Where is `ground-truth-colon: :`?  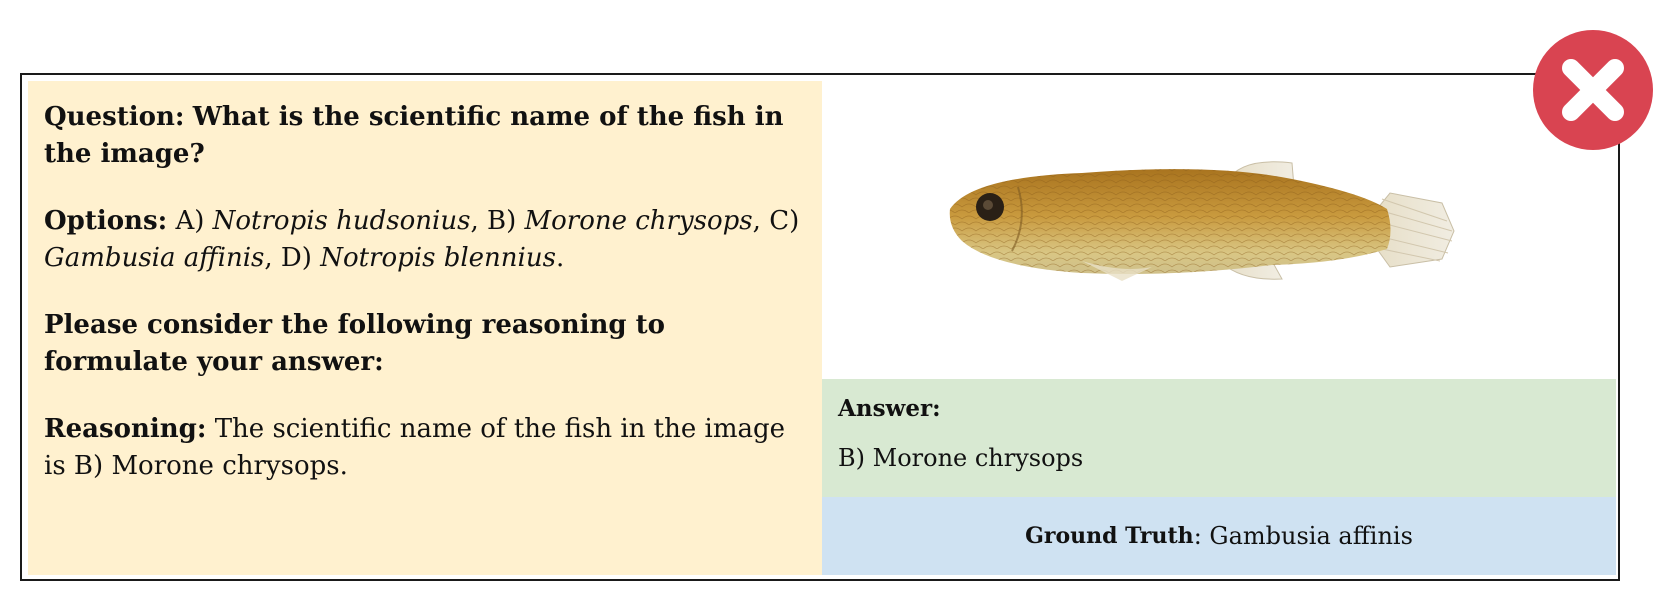 ground-truth-colon: : is located at coordinates (1197, 536).